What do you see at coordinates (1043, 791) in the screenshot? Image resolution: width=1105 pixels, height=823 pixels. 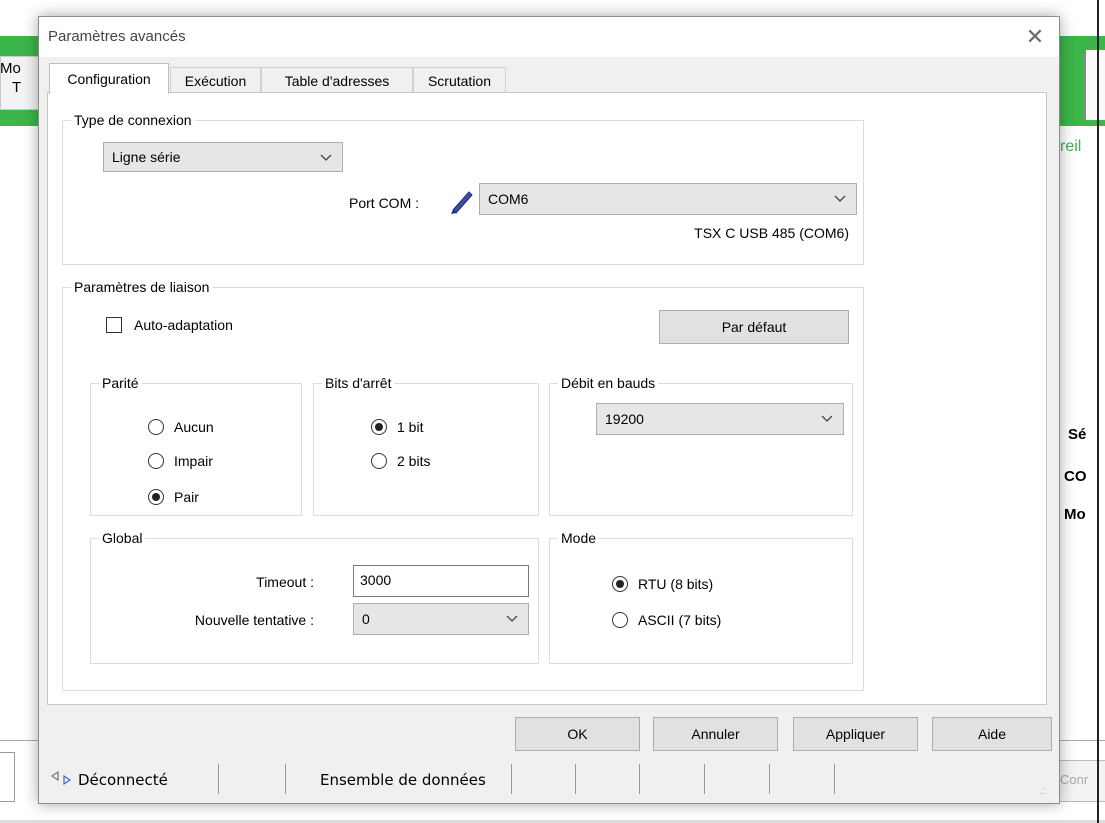 I see `resize-grip-icon: .:` at bounding box center [1043, 791].